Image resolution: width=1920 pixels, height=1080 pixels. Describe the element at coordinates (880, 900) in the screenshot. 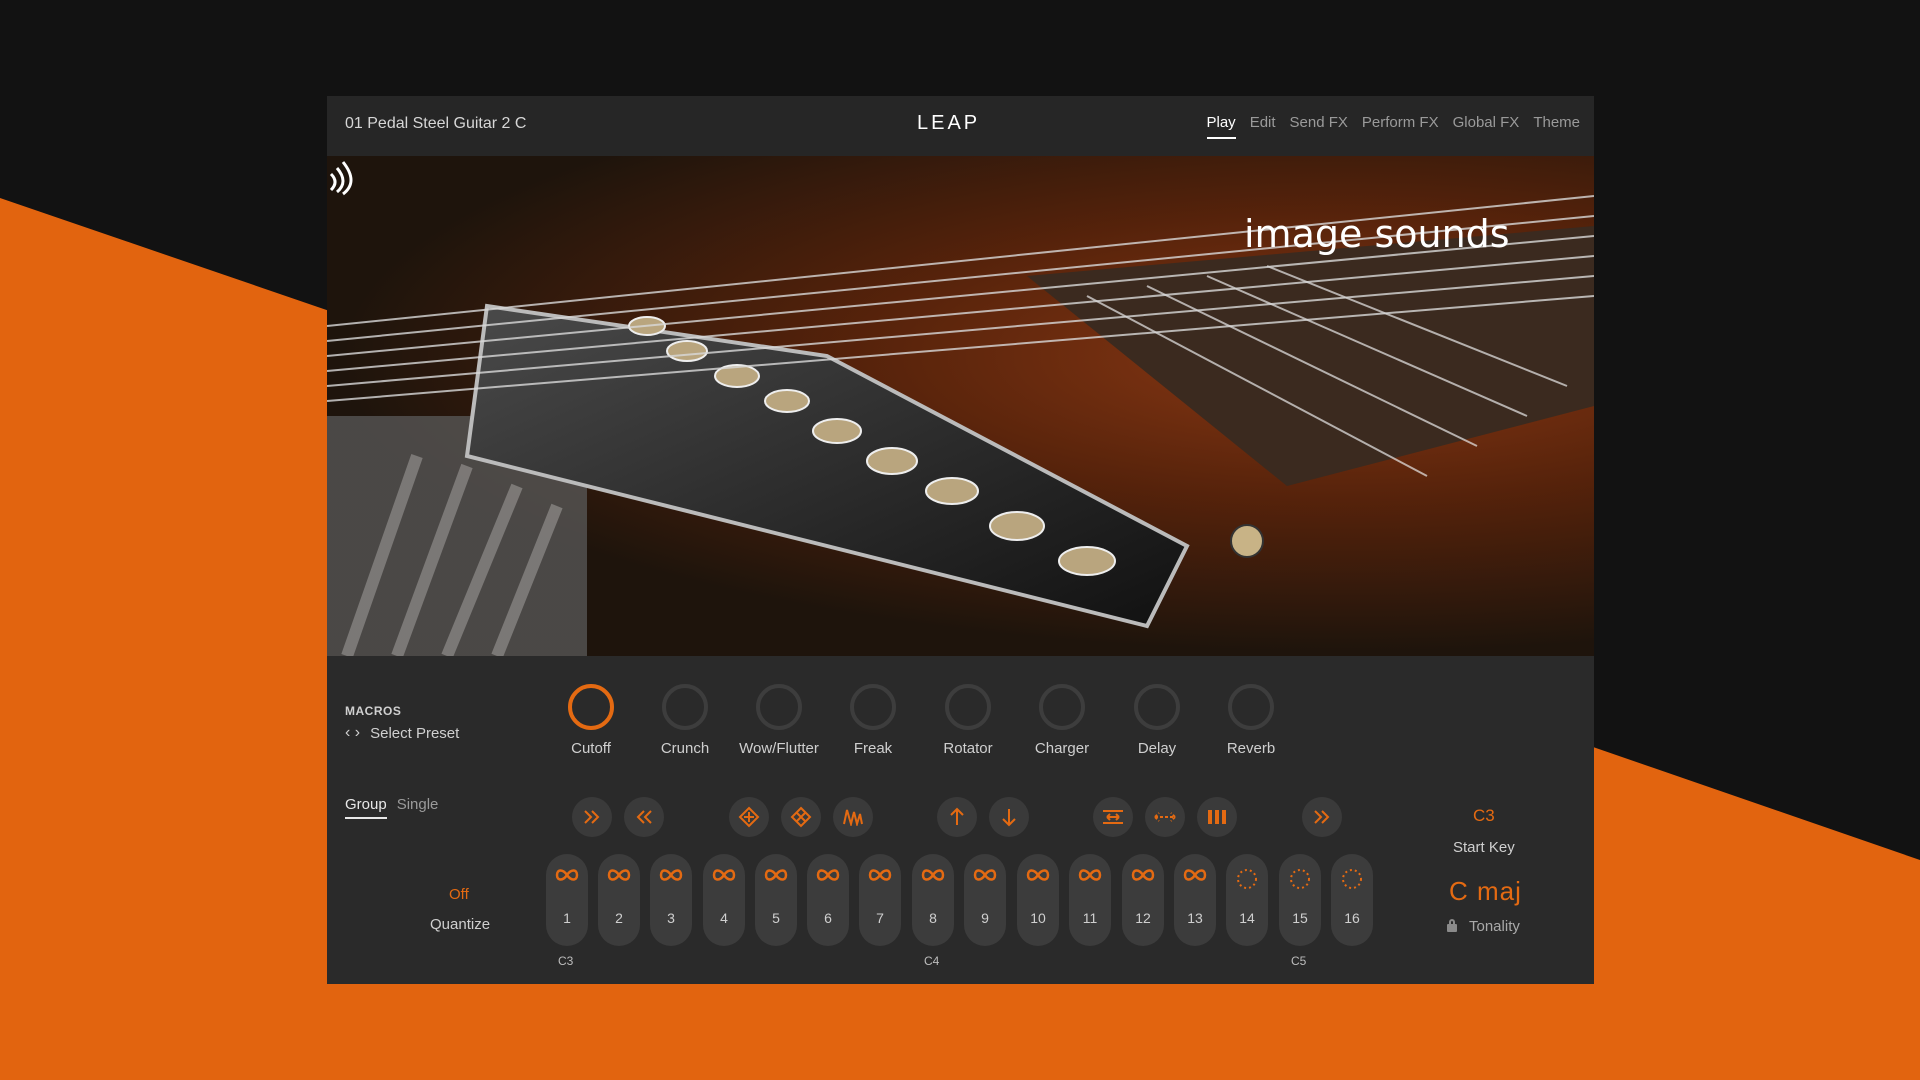

I see `pad-7: 7` at that location.